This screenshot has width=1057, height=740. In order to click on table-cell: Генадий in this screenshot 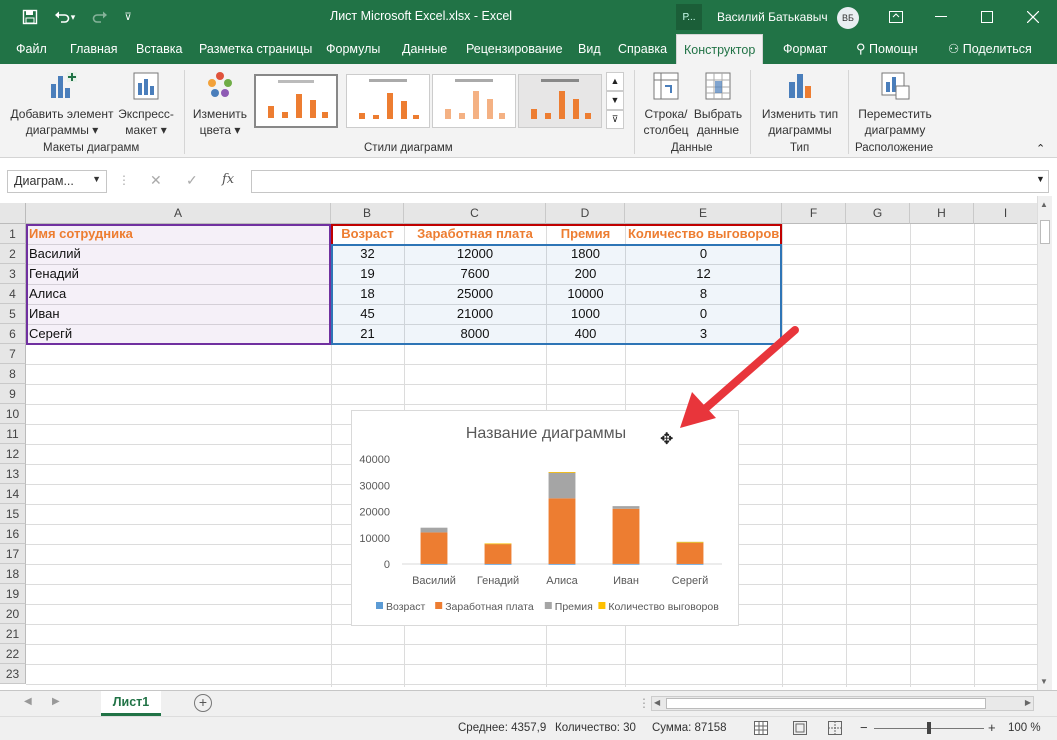, I will do `click(178, 274)`.